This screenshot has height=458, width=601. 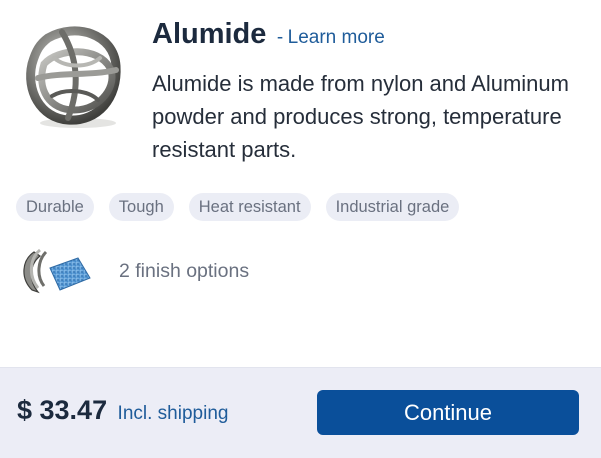 I want to click on tag-durable: Durable, so click(x=55, y=207).